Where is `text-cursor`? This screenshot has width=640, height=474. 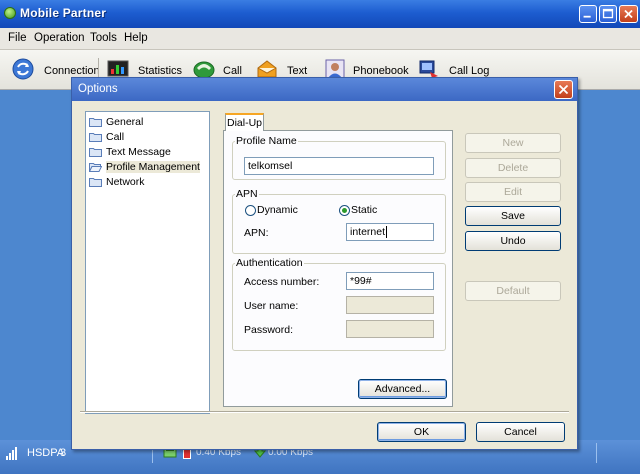 text-cursor is located at coordinates (387, 232).